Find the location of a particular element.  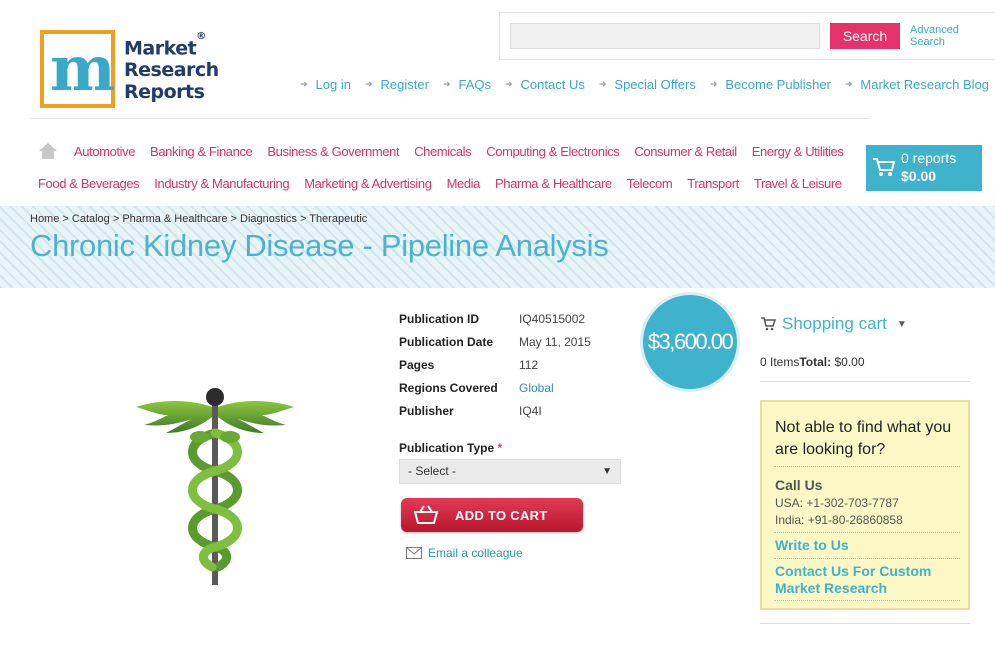

cart-report-count: 0 reports is located at coordinates (929, 158).